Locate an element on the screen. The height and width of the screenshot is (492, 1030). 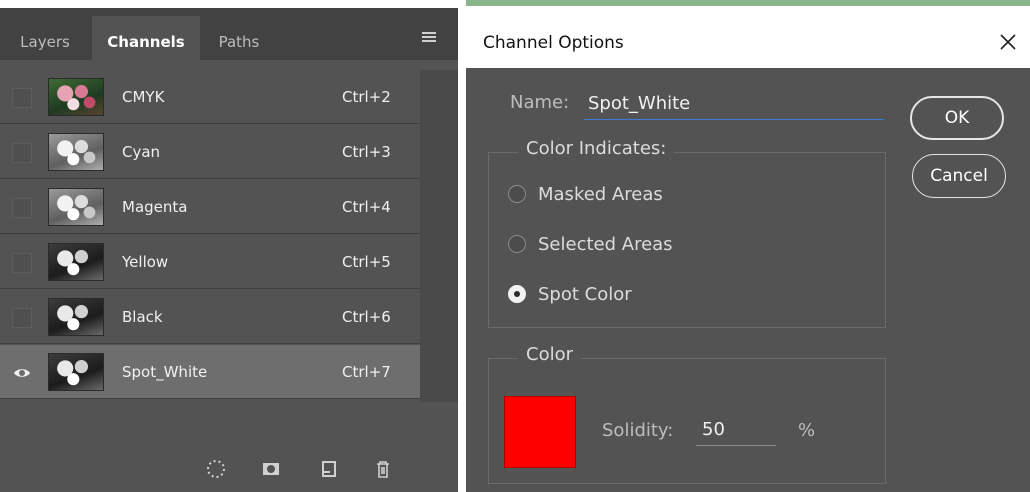
radio-label: Spot Color is located at coordinates (585, 294).